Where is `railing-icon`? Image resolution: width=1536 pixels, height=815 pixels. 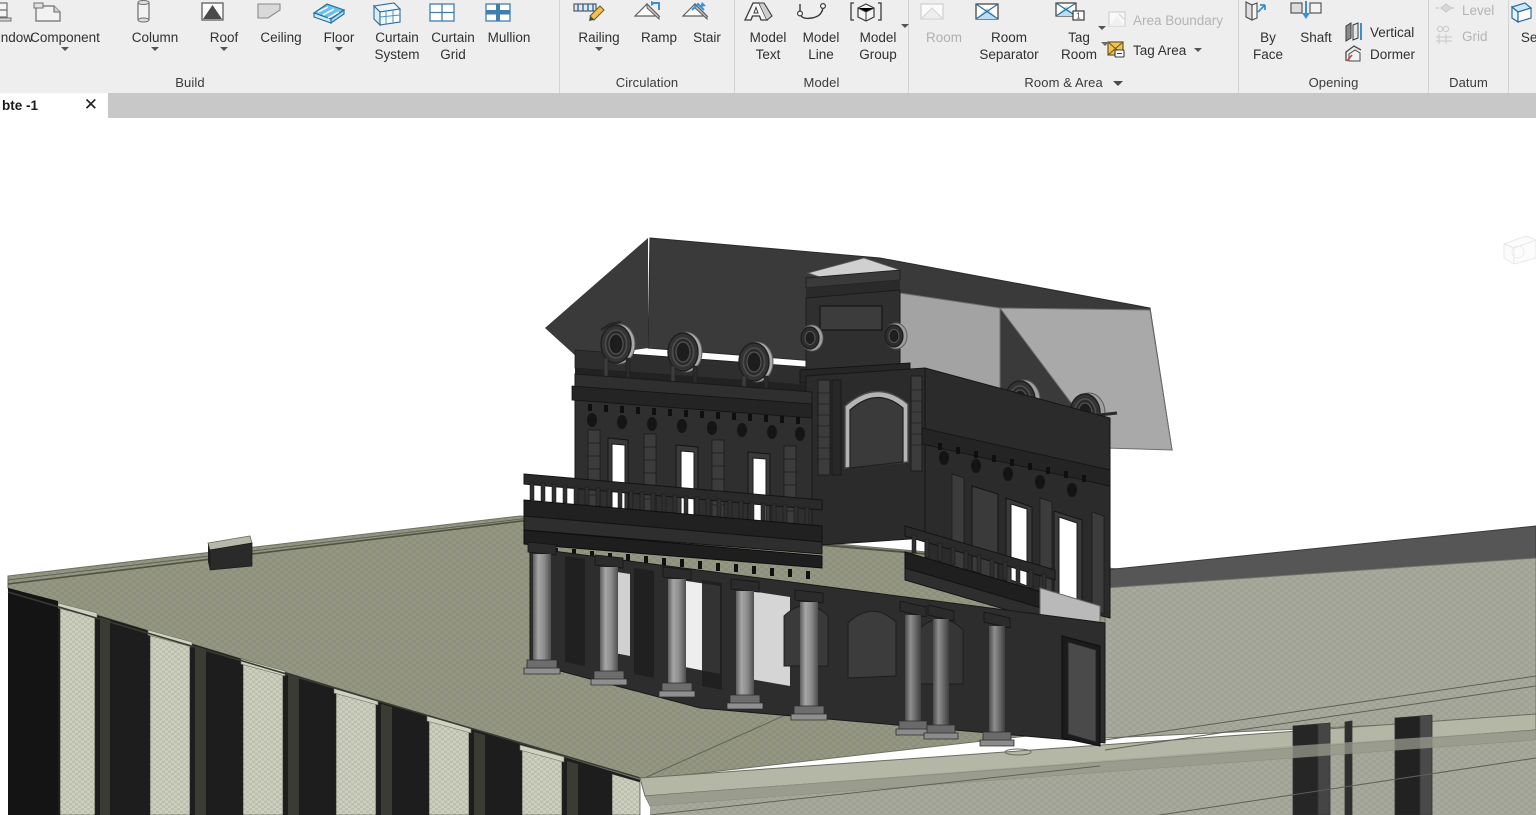 railing-icon is located at coordinates (599, 14).